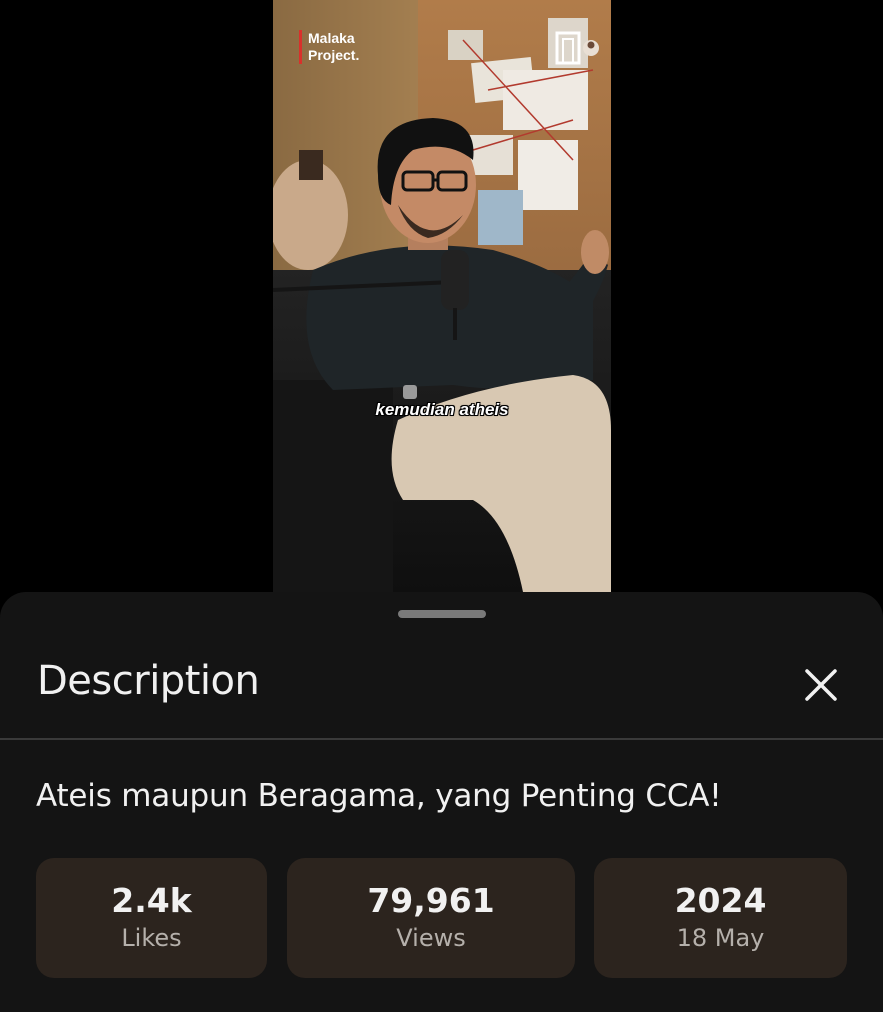  What do you see at coordinates (431, 900) in the screenshot?
I see `views-count: 79,961` at bounding box center [431, 900].